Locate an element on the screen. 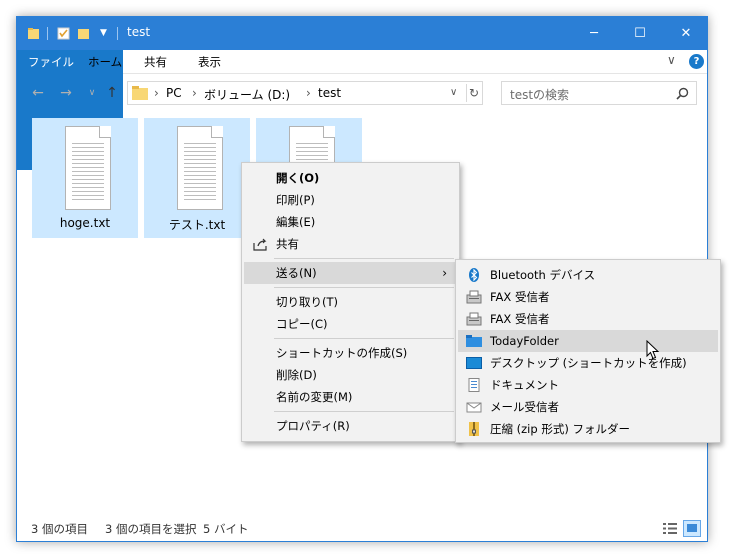 This screenshot has width=736, height=560. menu-item-print: 印刷(P) is located at coordinates (350, 200).